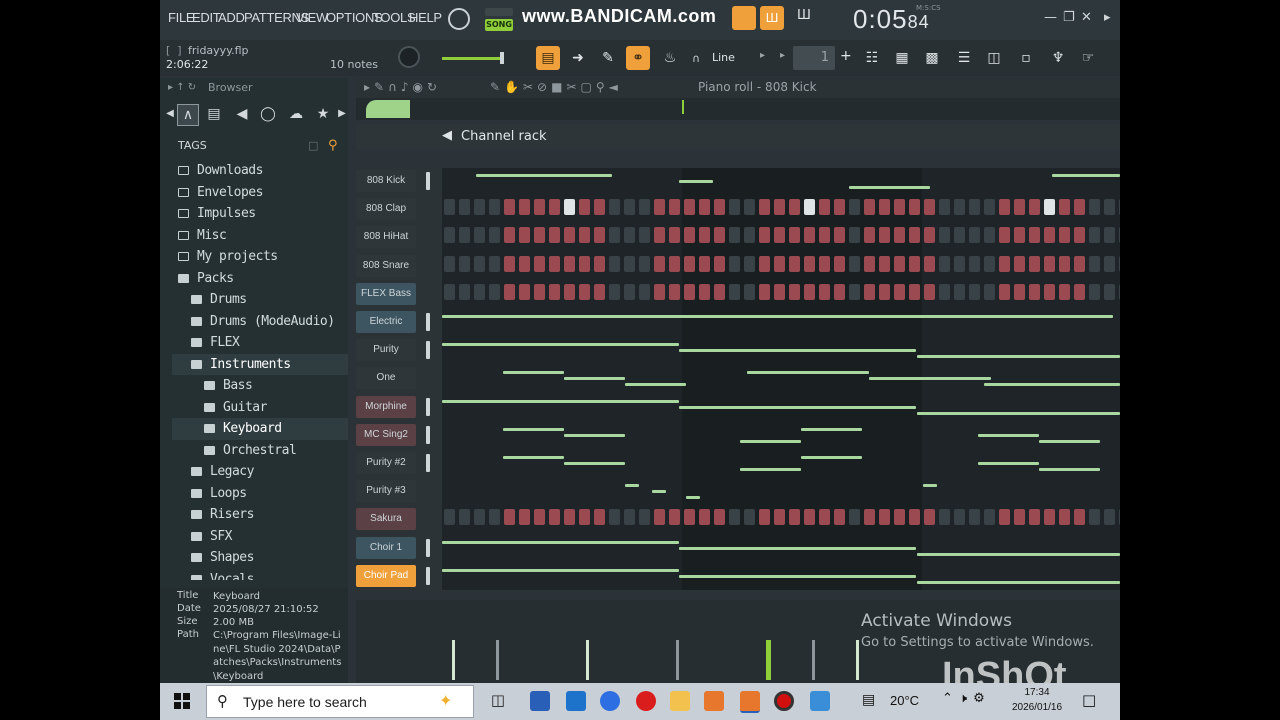 The height and width of the screenshot is (720, 1280). What do you see at coordinates (260, 408) in the screenshot?
I see `browser-tree-item: Guitar` at bounding box center [260, 408].